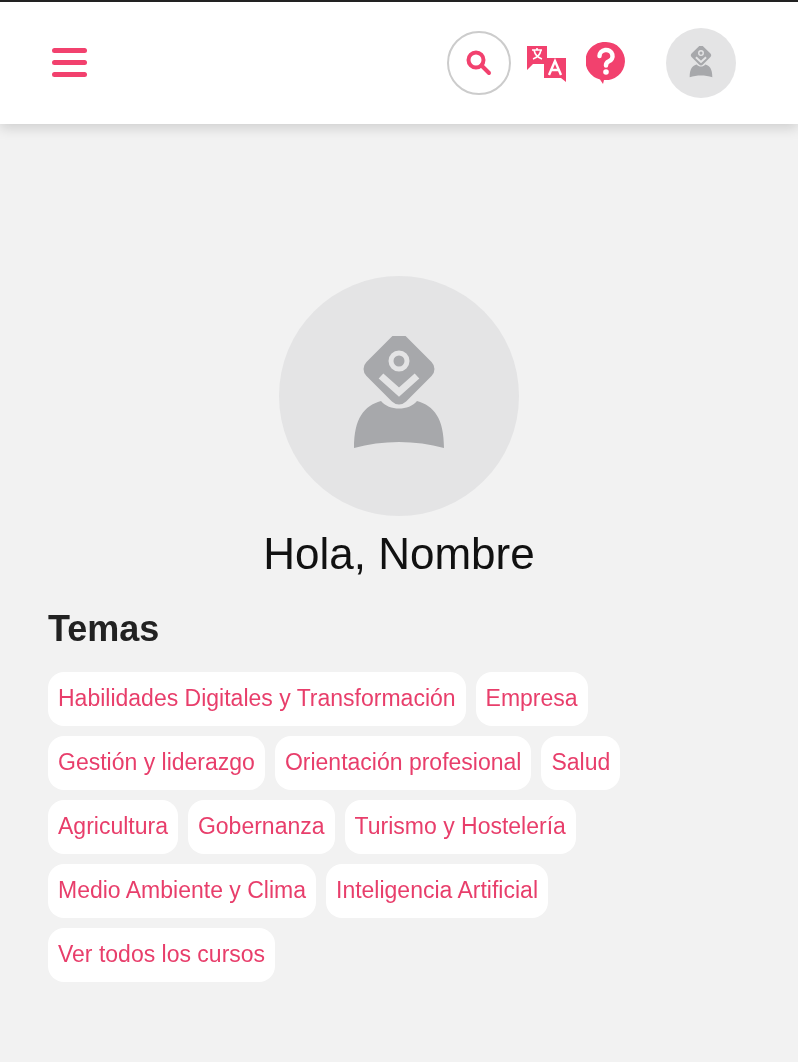 This screenshot has height=1062, width=798. What do you see at coordinates (403, 763) in the screenshot?
I see `topic-chip: Orientación profesional` at bounding box center [403, 763].